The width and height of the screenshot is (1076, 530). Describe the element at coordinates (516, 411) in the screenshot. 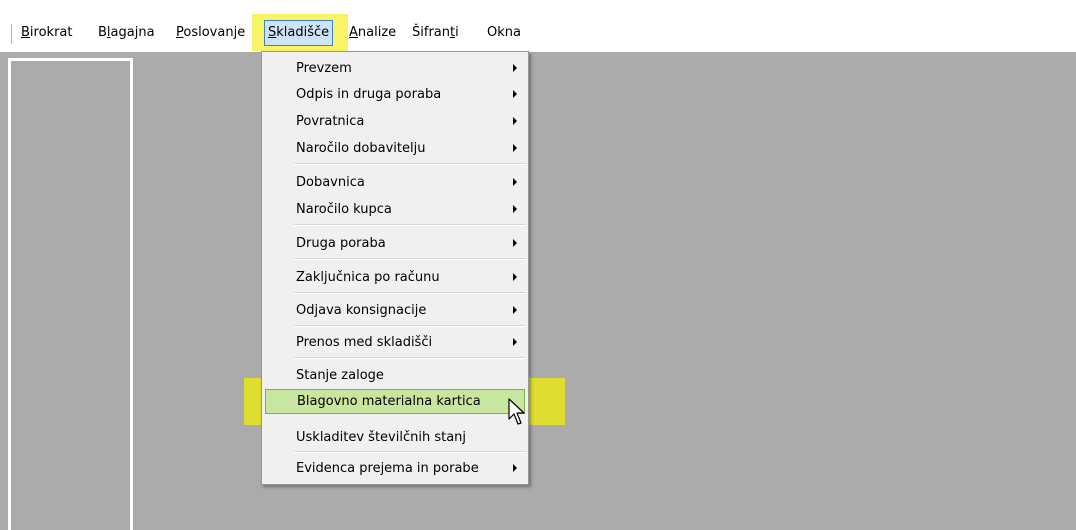

I see `mouse-pointer-icon` at that location.